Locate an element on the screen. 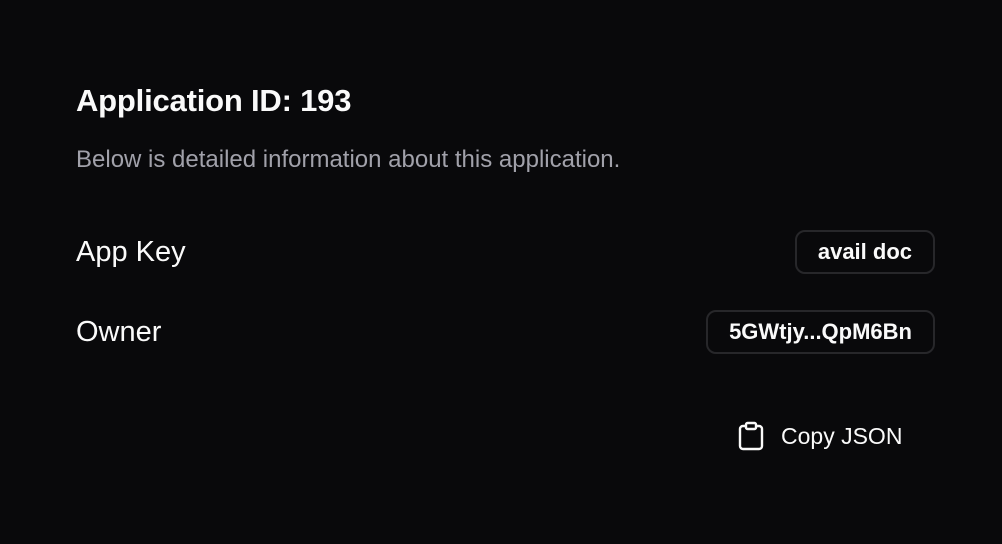  copy-json-label: Copy JSON is located at coordinates (842, 435).